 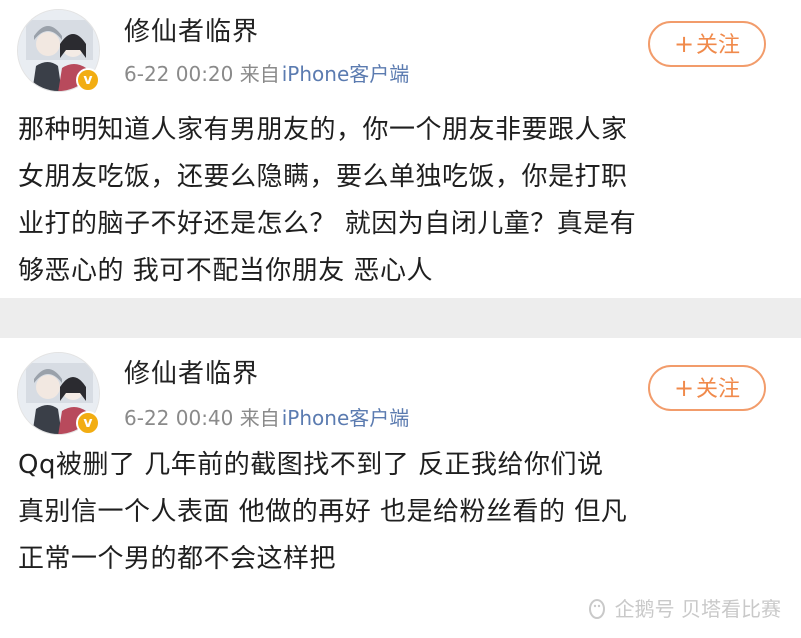 I want to click on post-meta: 6-22 00:40 来自 iPhone客户端, so click(x=266, y=418).